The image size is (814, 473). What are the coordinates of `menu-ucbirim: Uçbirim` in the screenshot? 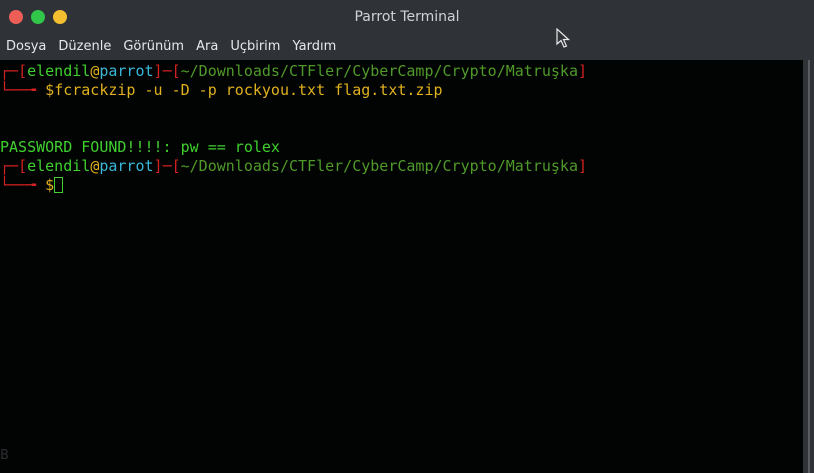 It's located at (255, 47).